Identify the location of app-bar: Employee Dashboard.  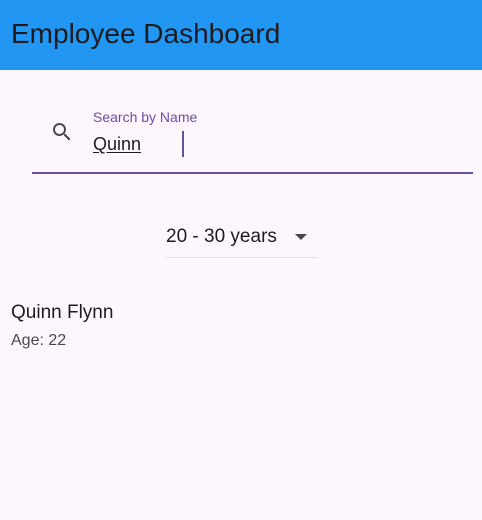
(241, 35).